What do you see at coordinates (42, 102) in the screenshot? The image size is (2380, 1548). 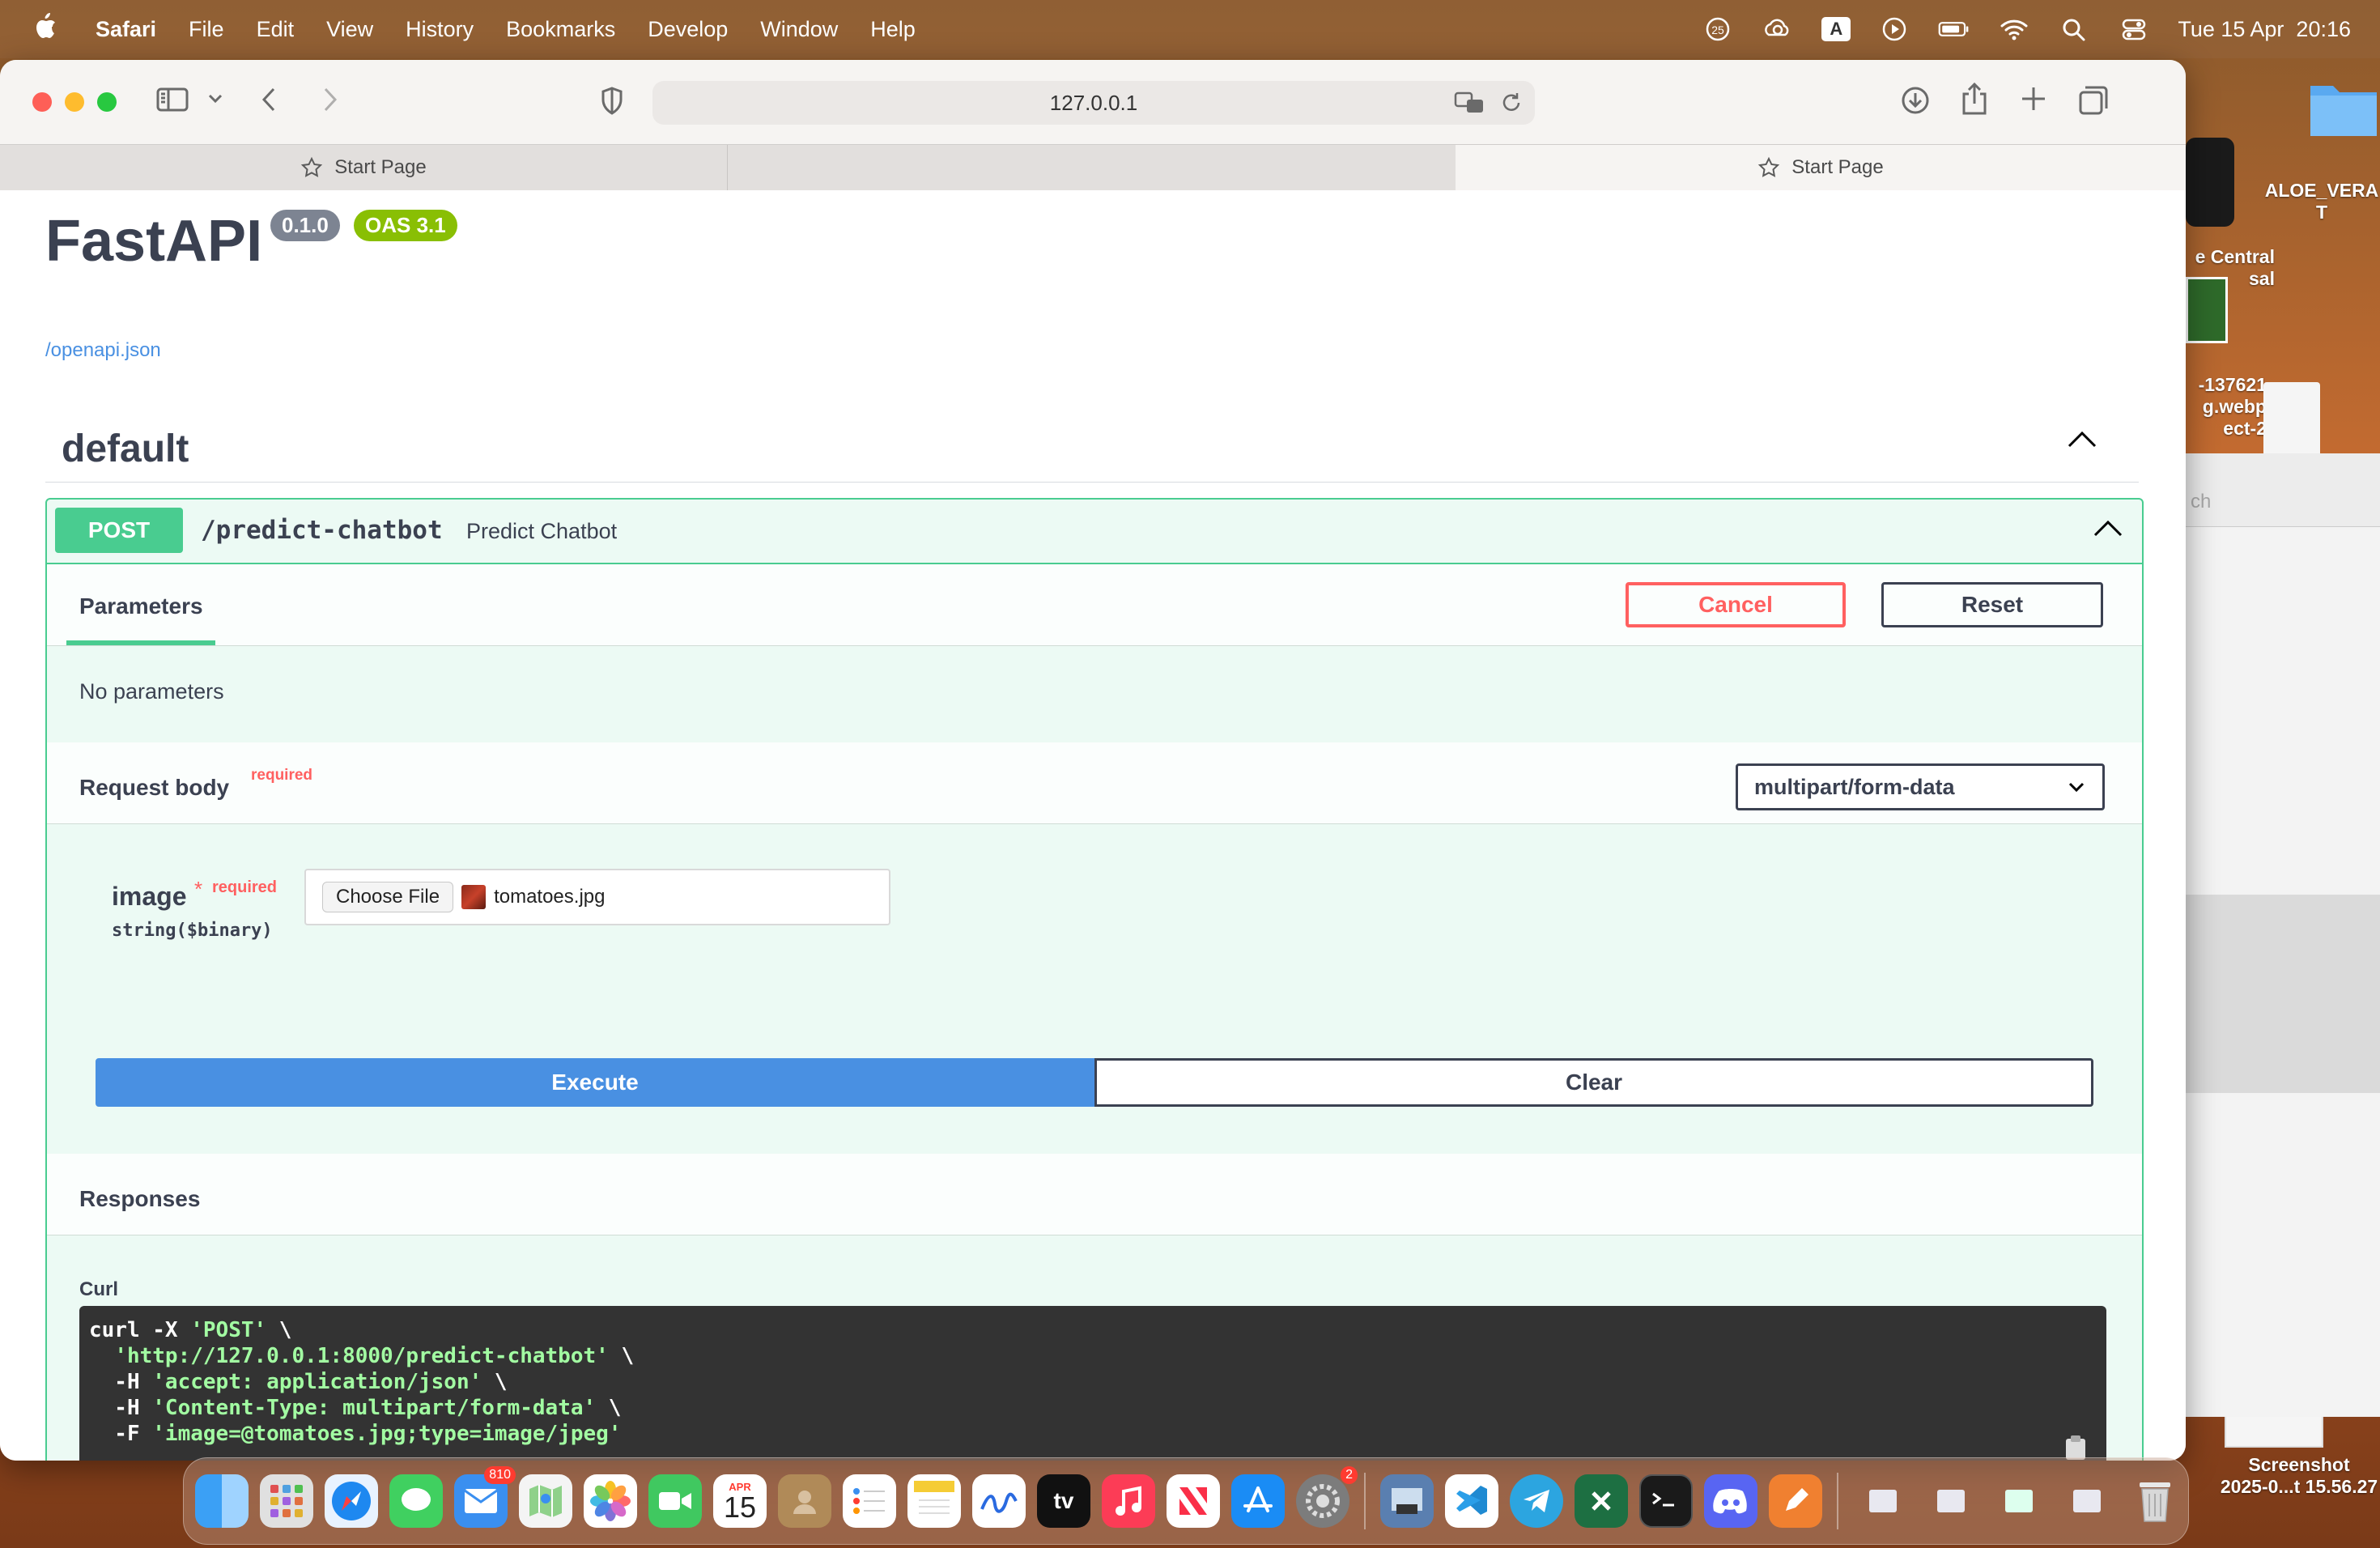 I see `close-window-button` at bounding box center [42, 102].